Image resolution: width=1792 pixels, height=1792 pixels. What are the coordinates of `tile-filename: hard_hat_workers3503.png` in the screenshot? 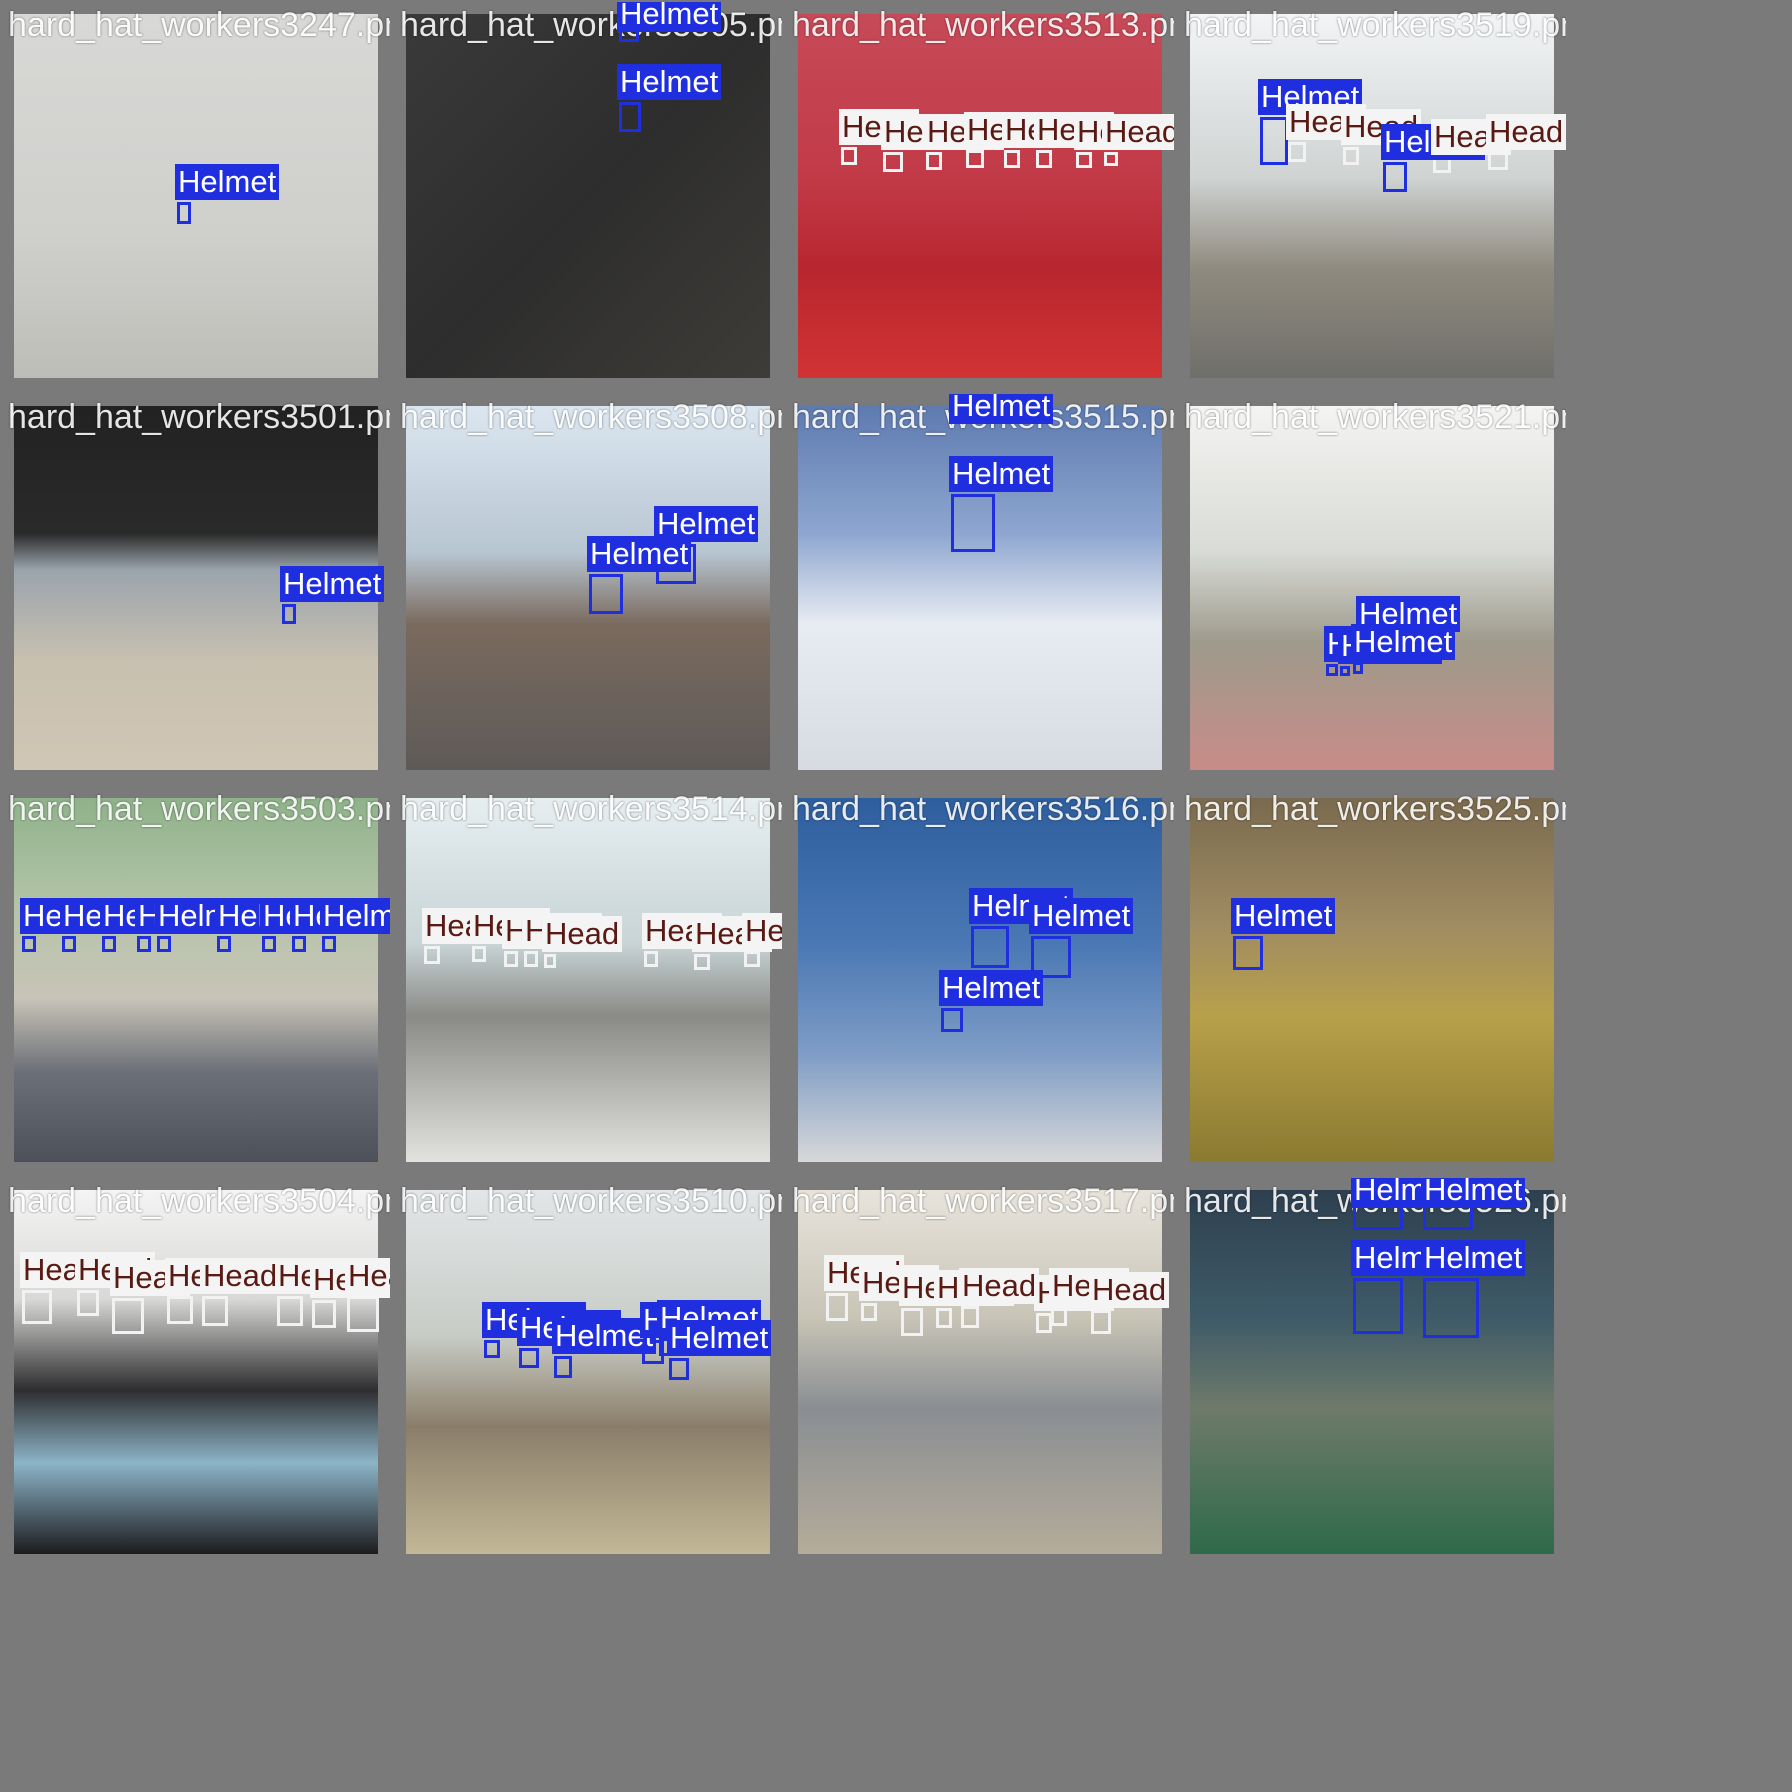 It's located at (199, 809).